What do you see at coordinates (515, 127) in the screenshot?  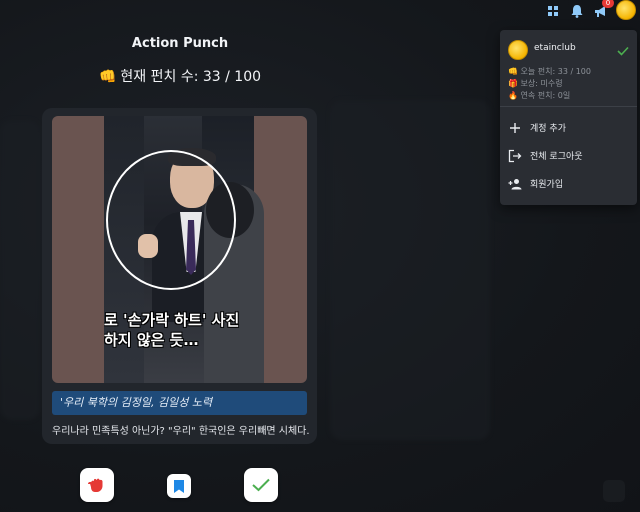 I see `plus-icon` at bounding box center [515, 127].